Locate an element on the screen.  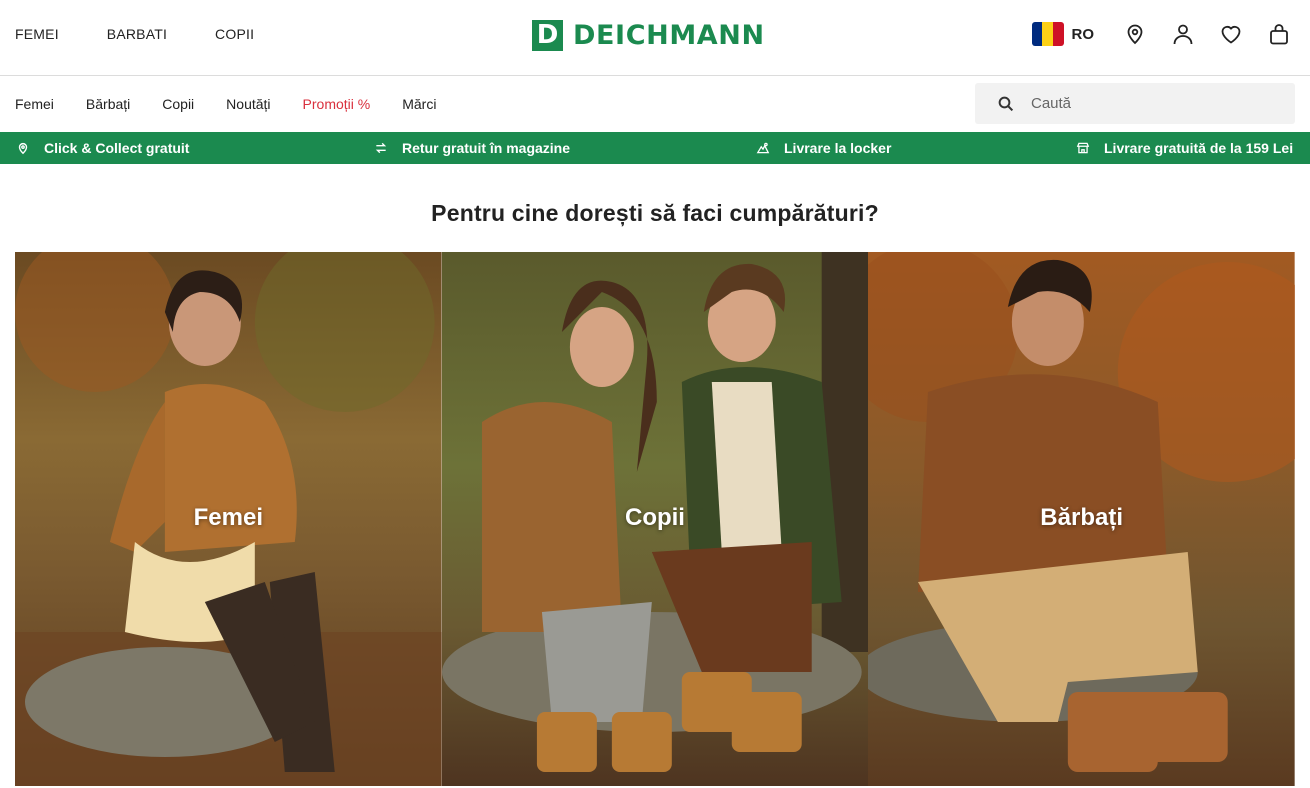
search-box is located at coordinates (1135, 103).